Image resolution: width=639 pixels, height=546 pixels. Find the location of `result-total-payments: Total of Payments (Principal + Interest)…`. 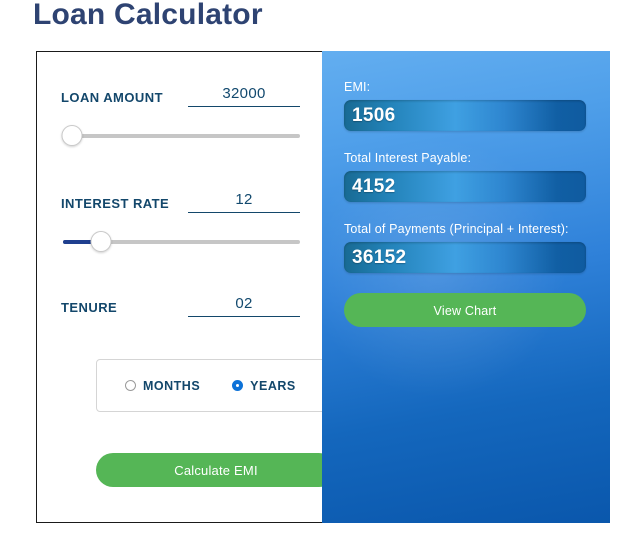

result-total-payments: Total of Payments (Principal + Interest)… is located at coordinates (465, 247).